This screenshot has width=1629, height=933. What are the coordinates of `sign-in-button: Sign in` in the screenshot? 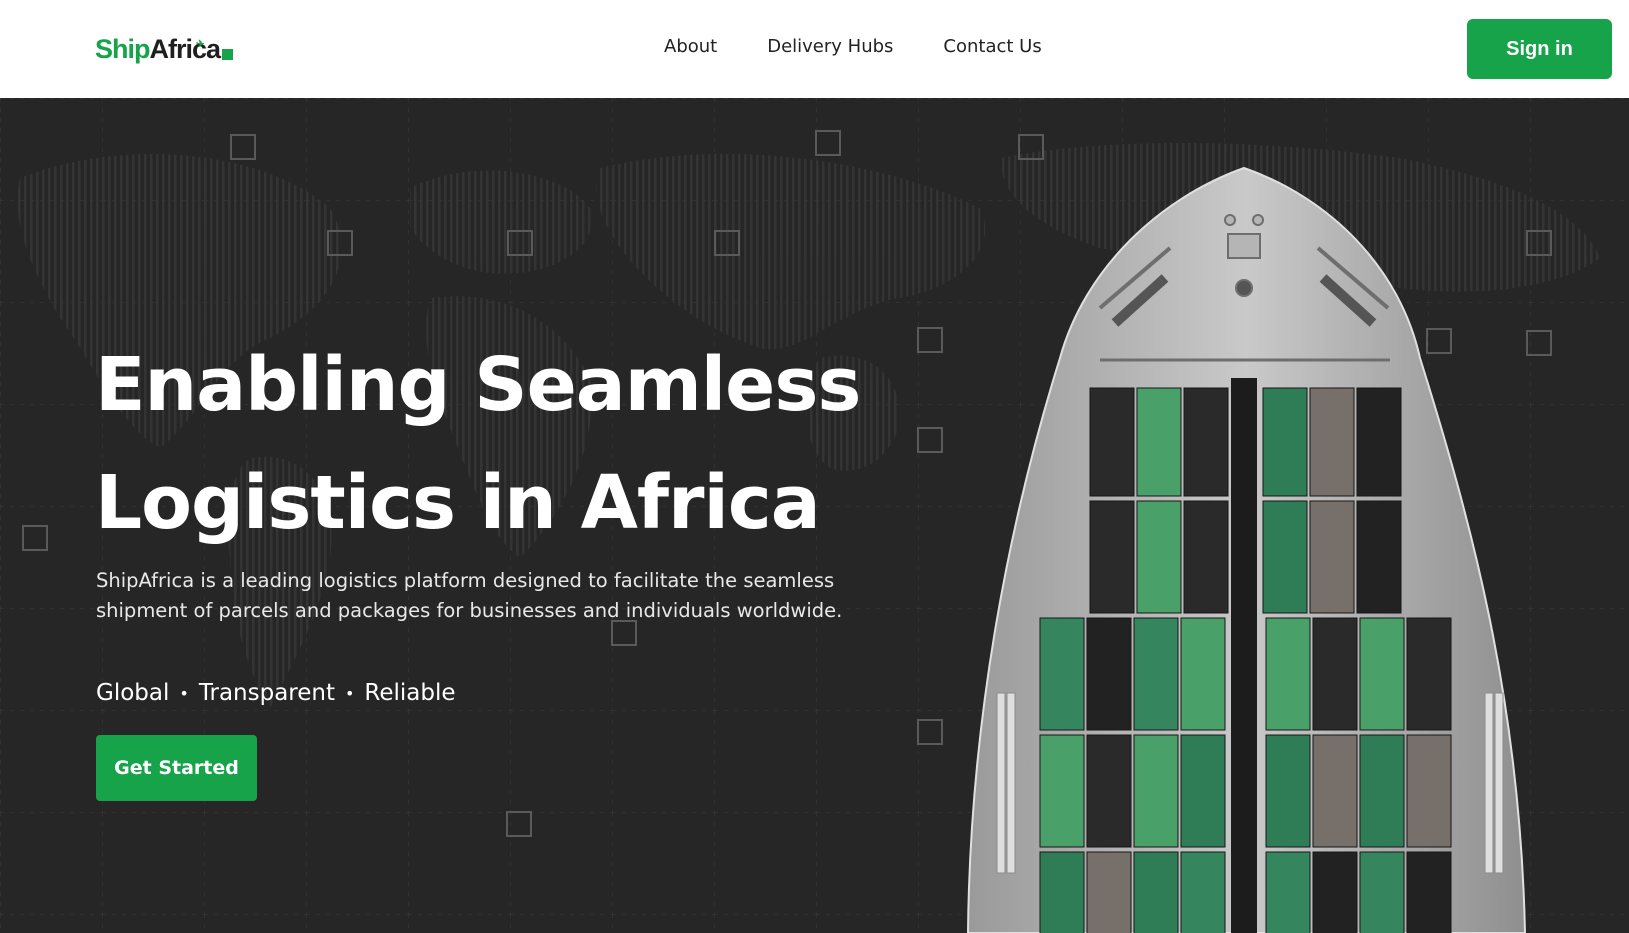 It's located at (1539, 49).